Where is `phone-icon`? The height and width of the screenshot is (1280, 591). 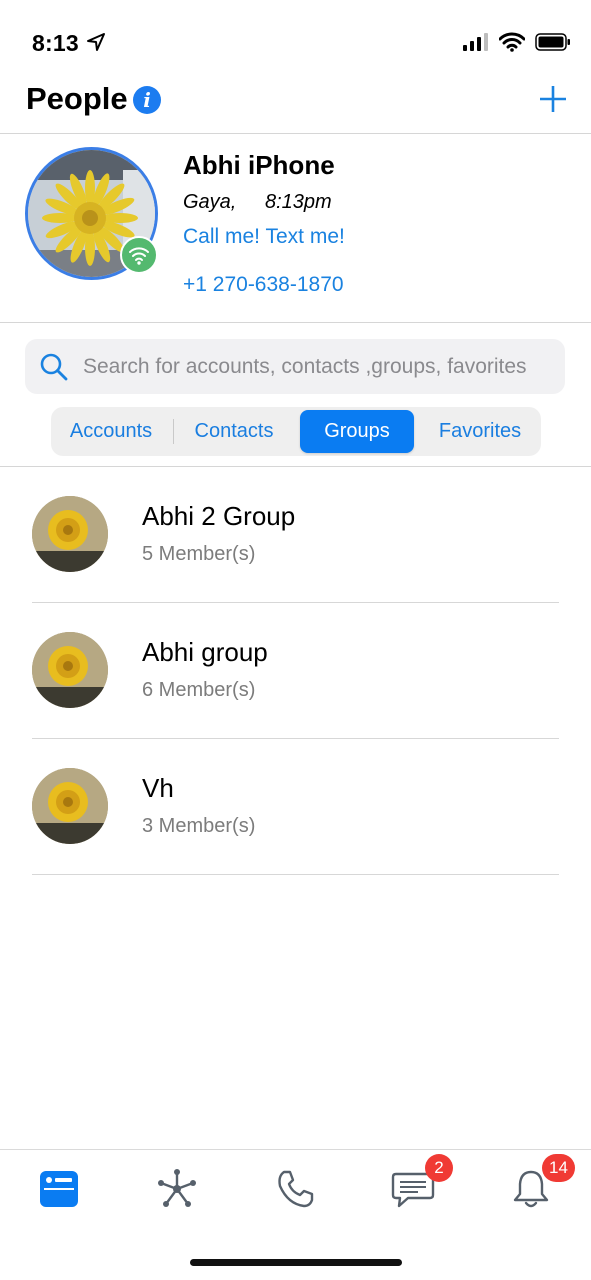 phone-icon is located at coordinates (296, 1189).